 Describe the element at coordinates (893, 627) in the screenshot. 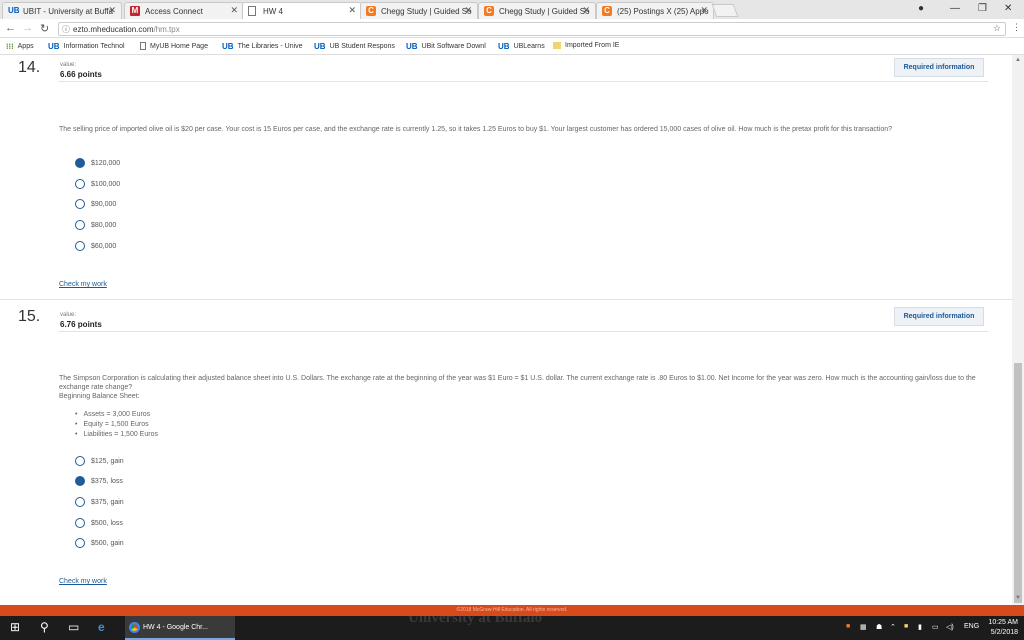

I see `tray-chevron-icon: ⌃` at that location.